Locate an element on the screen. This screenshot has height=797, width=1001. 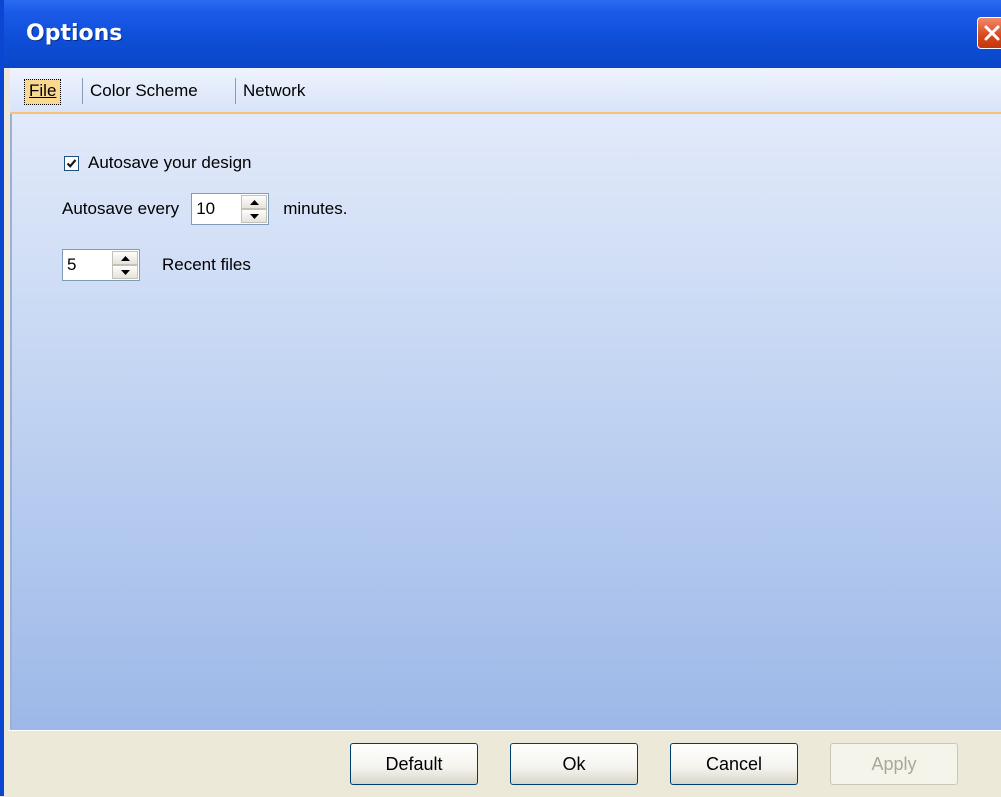
window-title: Options is located at coordinates (74, 33).